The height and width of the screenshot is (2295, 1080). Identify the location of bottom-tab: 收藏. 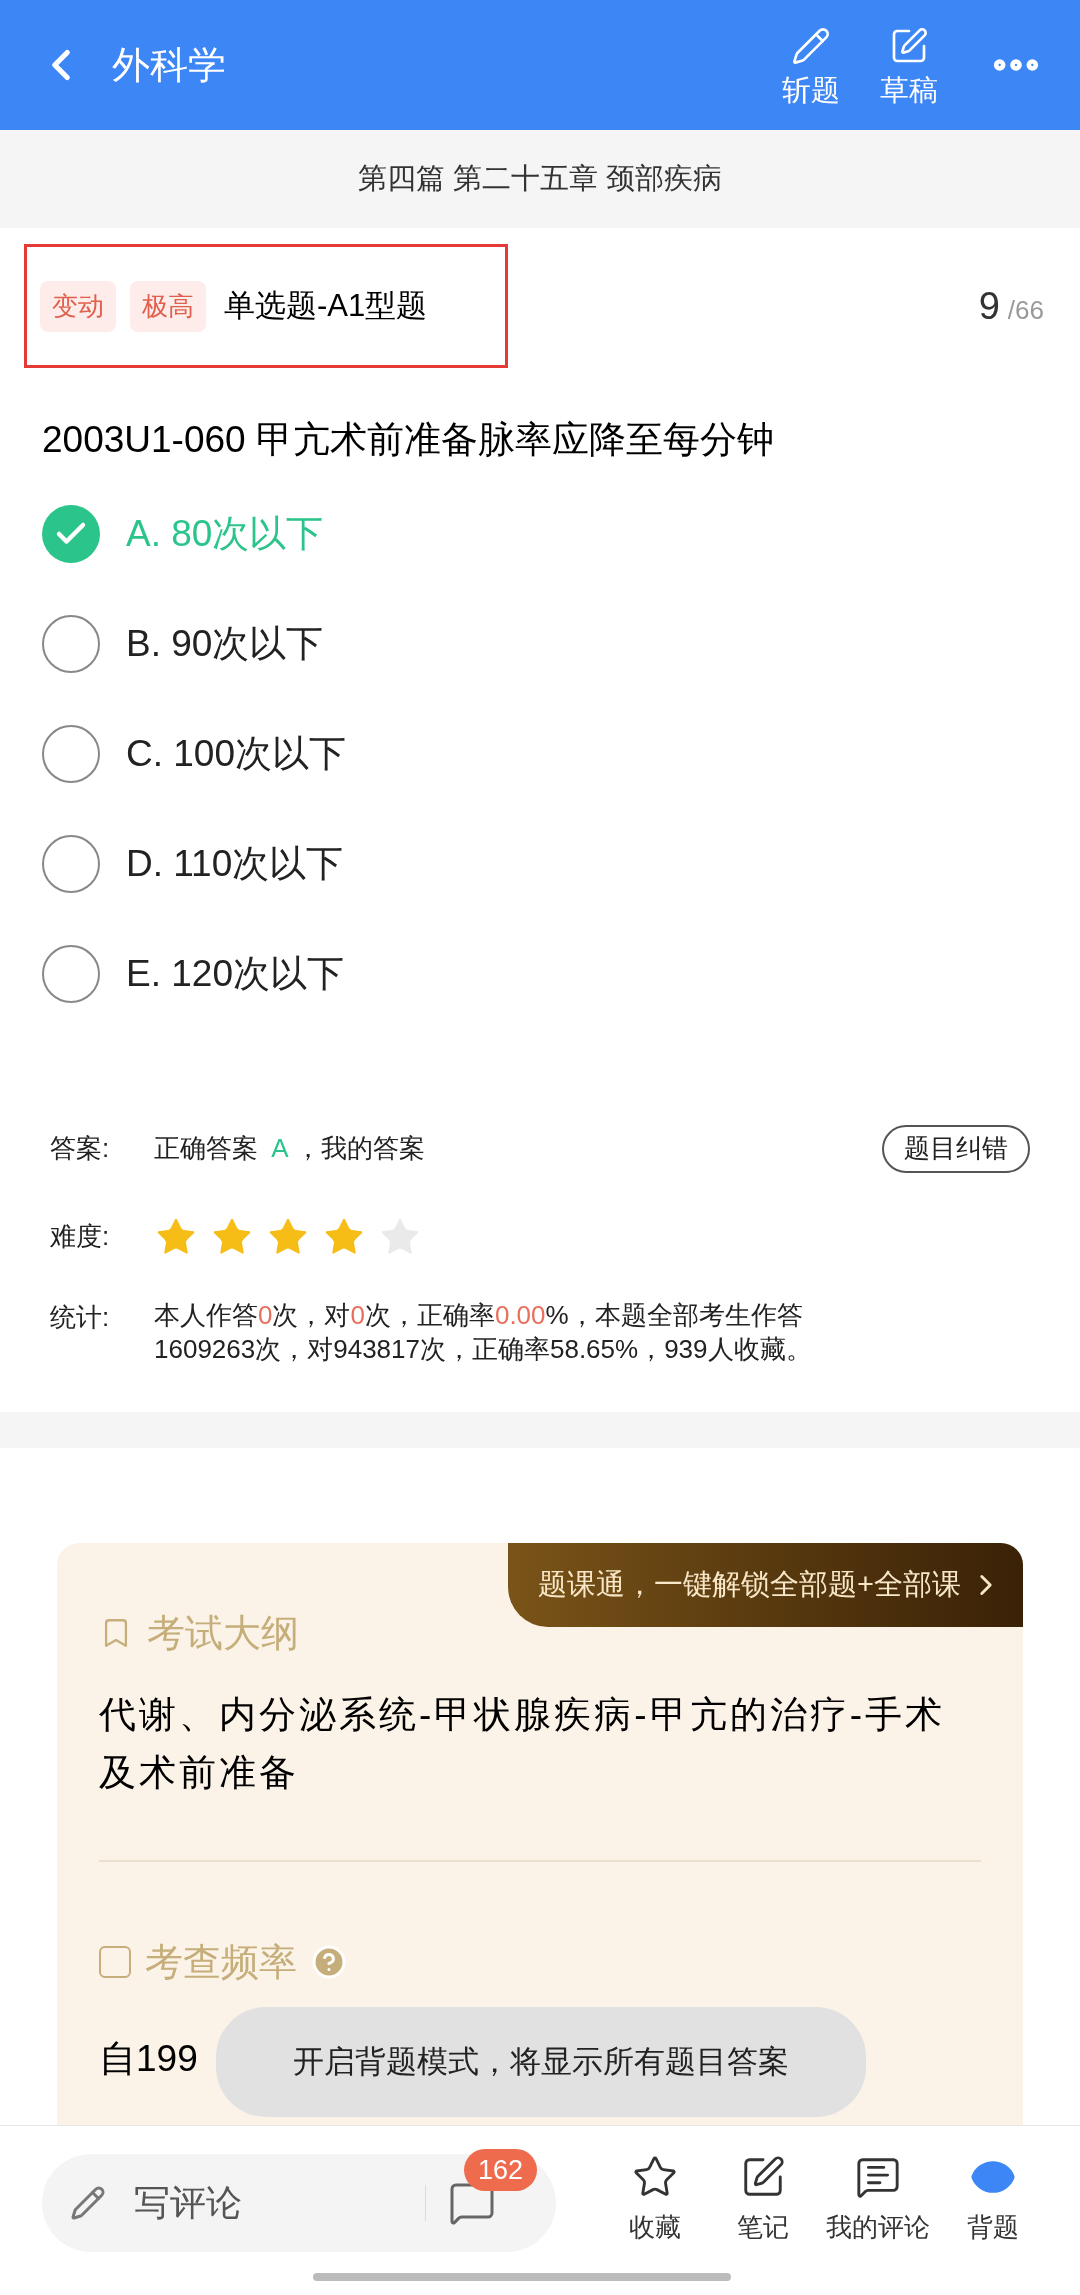
(655, 2200).